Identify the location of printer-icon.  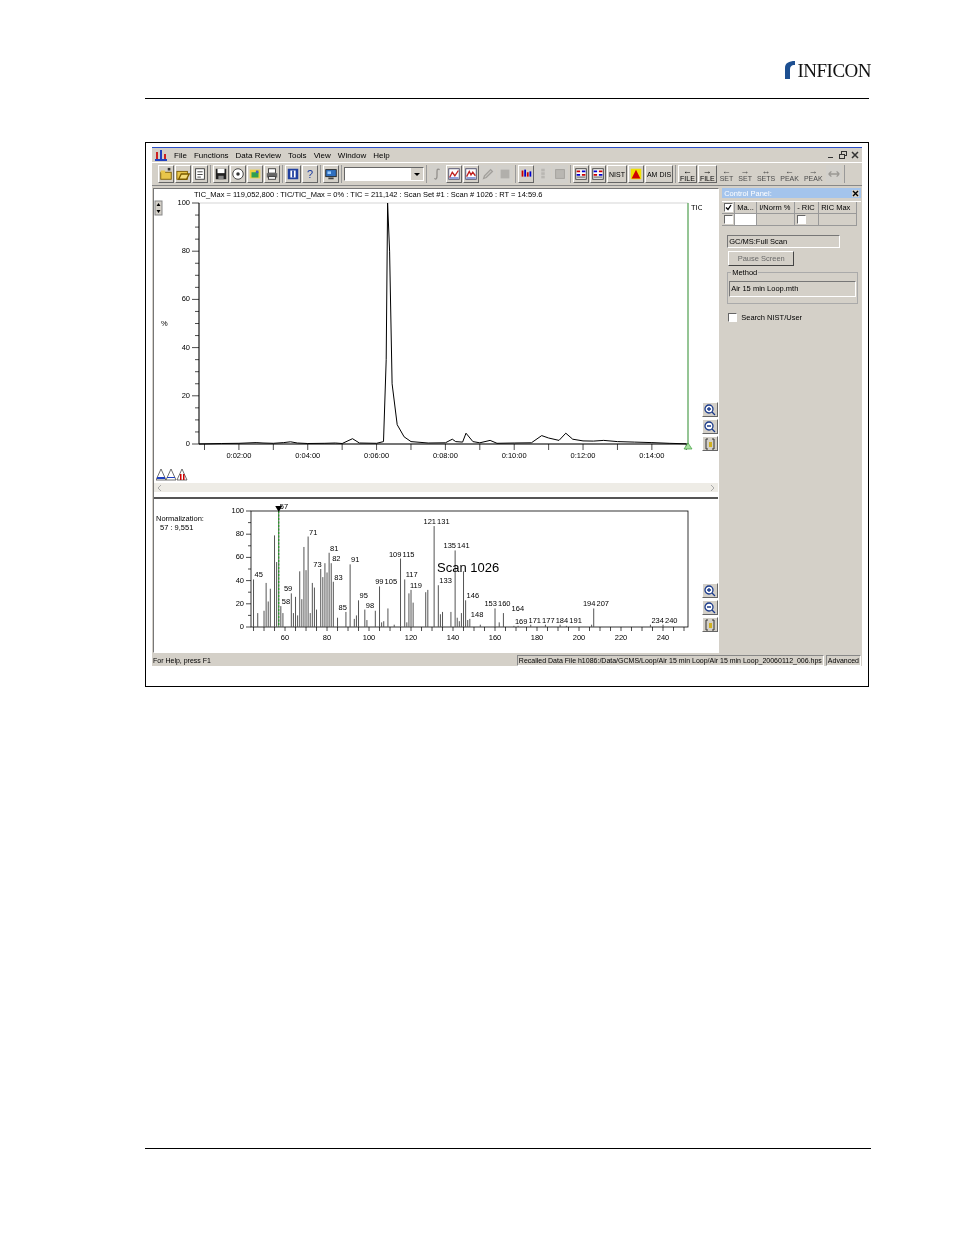
(272, 174).